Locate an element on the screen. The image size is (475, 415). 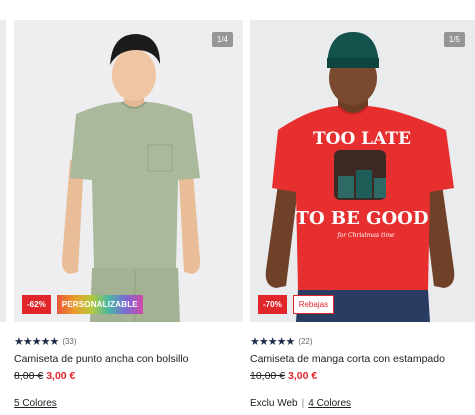
badge-group: -62% PERSONALIZABLE is located at coordinates (82, 304).